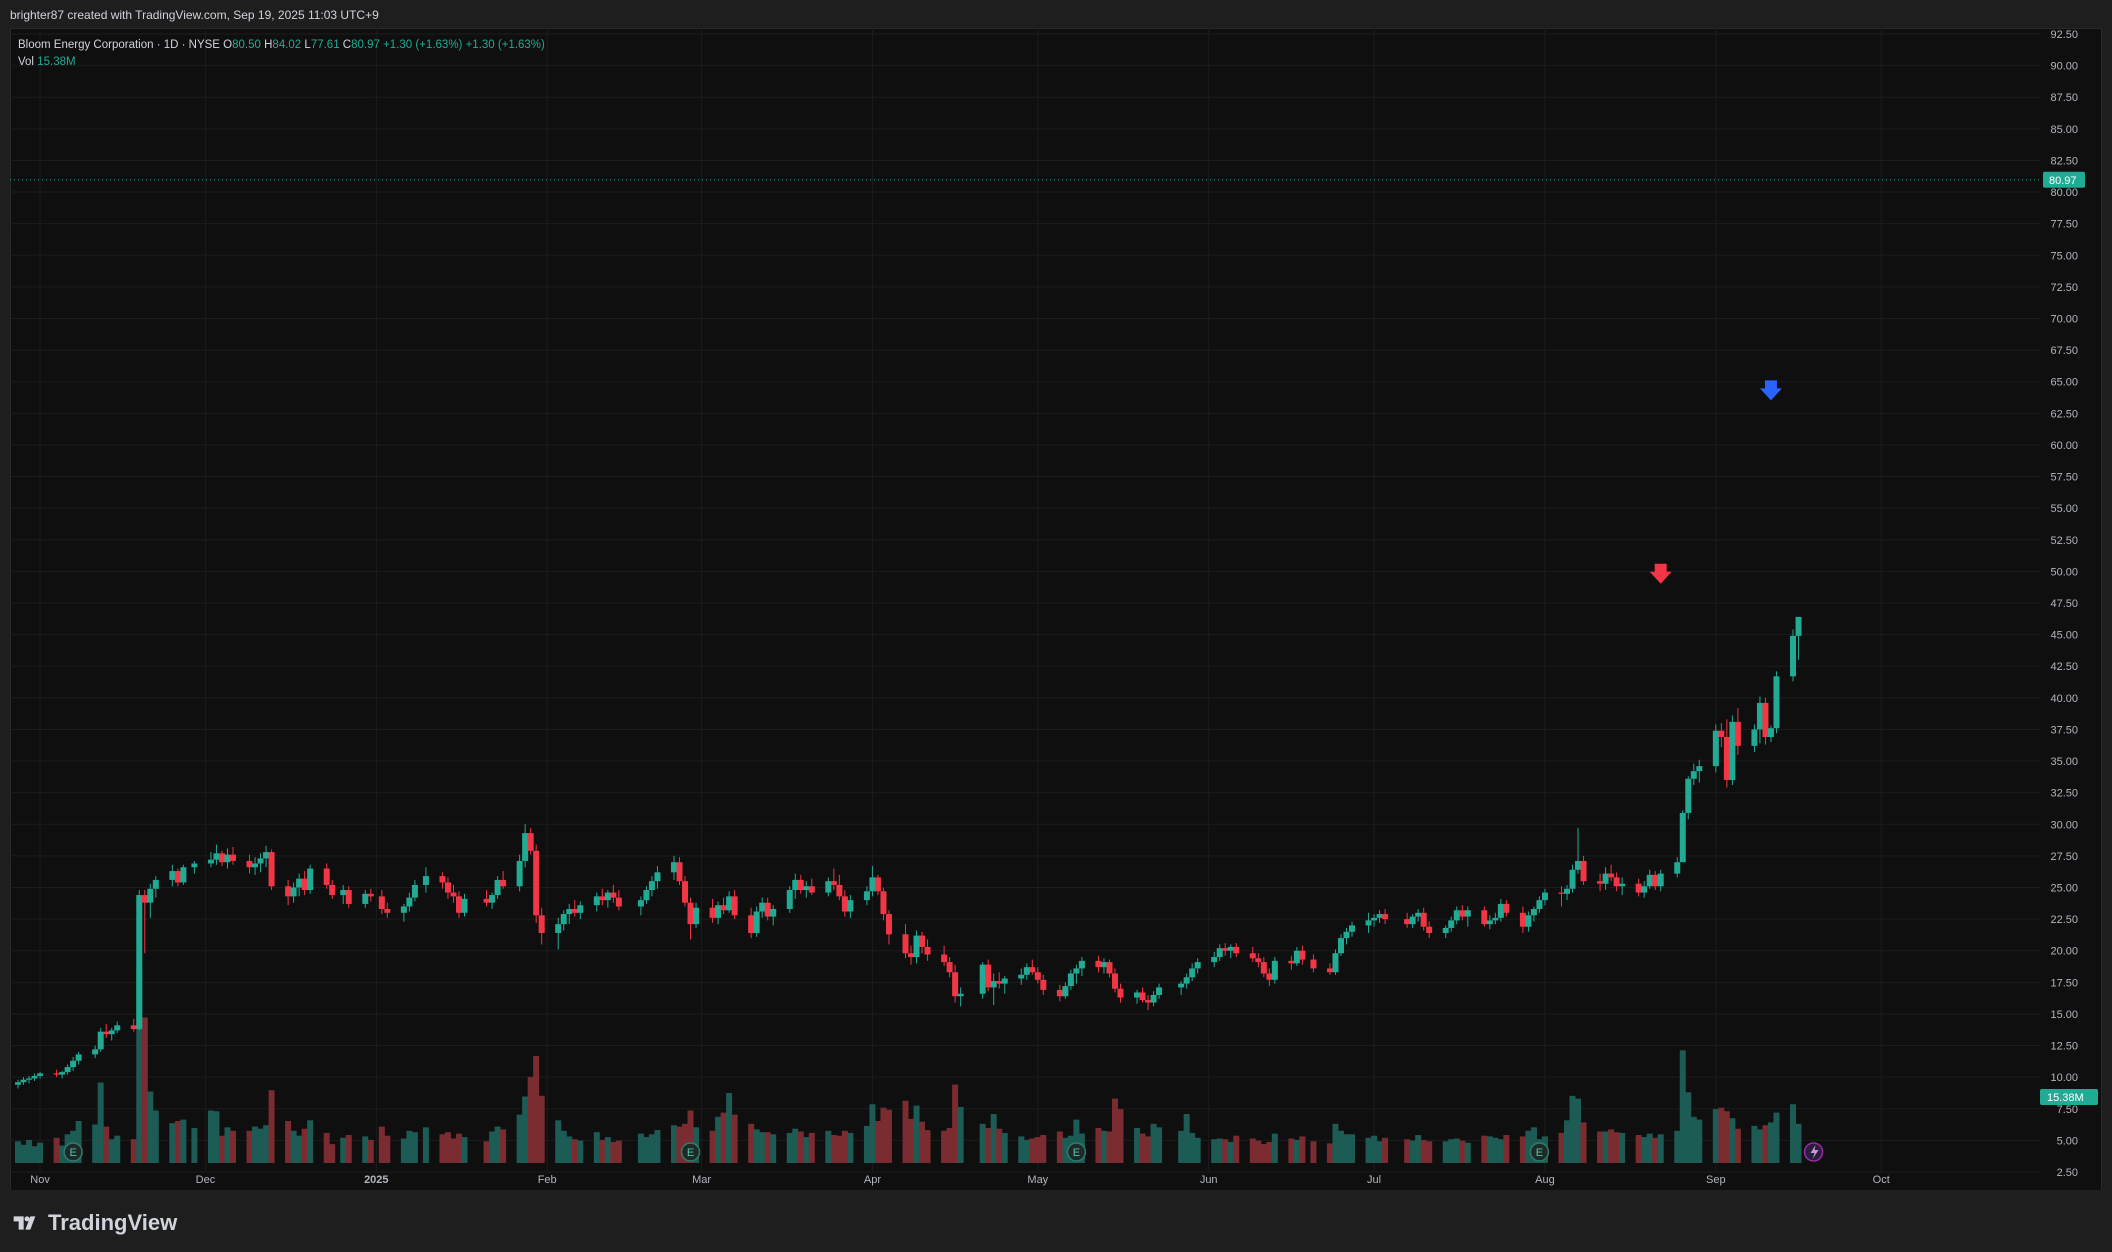  What do you see at coordinates (960, 1180) in the screenshot?
I see `time-axis: Nov Dec 2025 Feb Mar Apr May Jun Jul Aug Sep Oct` at bounding box center [960, 1180].